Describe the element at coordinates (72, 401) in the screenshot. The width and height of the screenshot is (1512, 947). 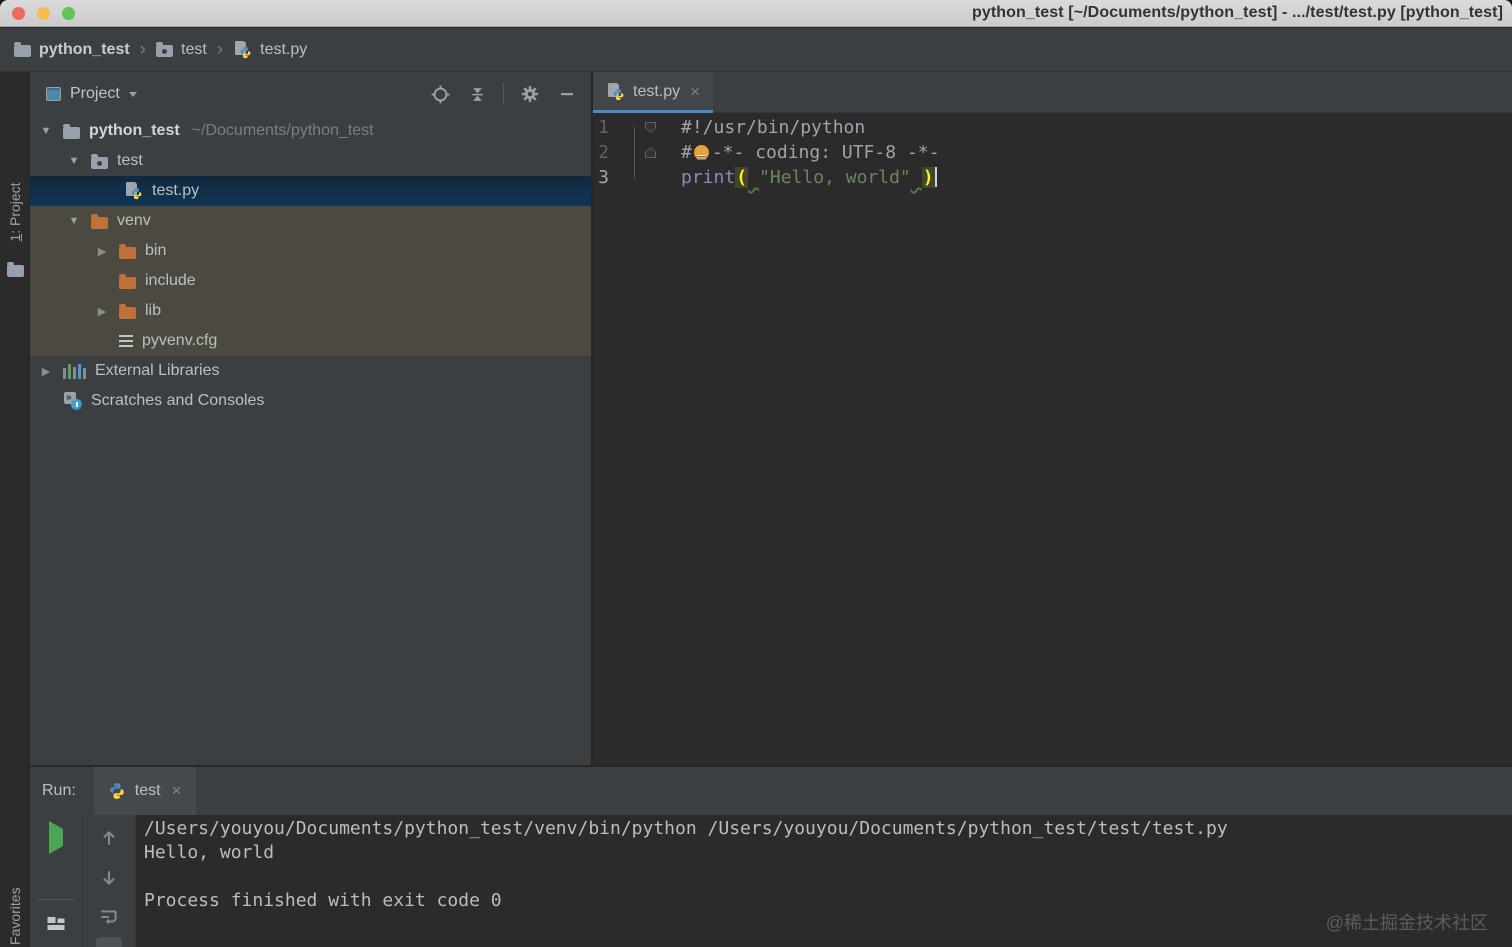
I see `scratches-icon: »` at that location.